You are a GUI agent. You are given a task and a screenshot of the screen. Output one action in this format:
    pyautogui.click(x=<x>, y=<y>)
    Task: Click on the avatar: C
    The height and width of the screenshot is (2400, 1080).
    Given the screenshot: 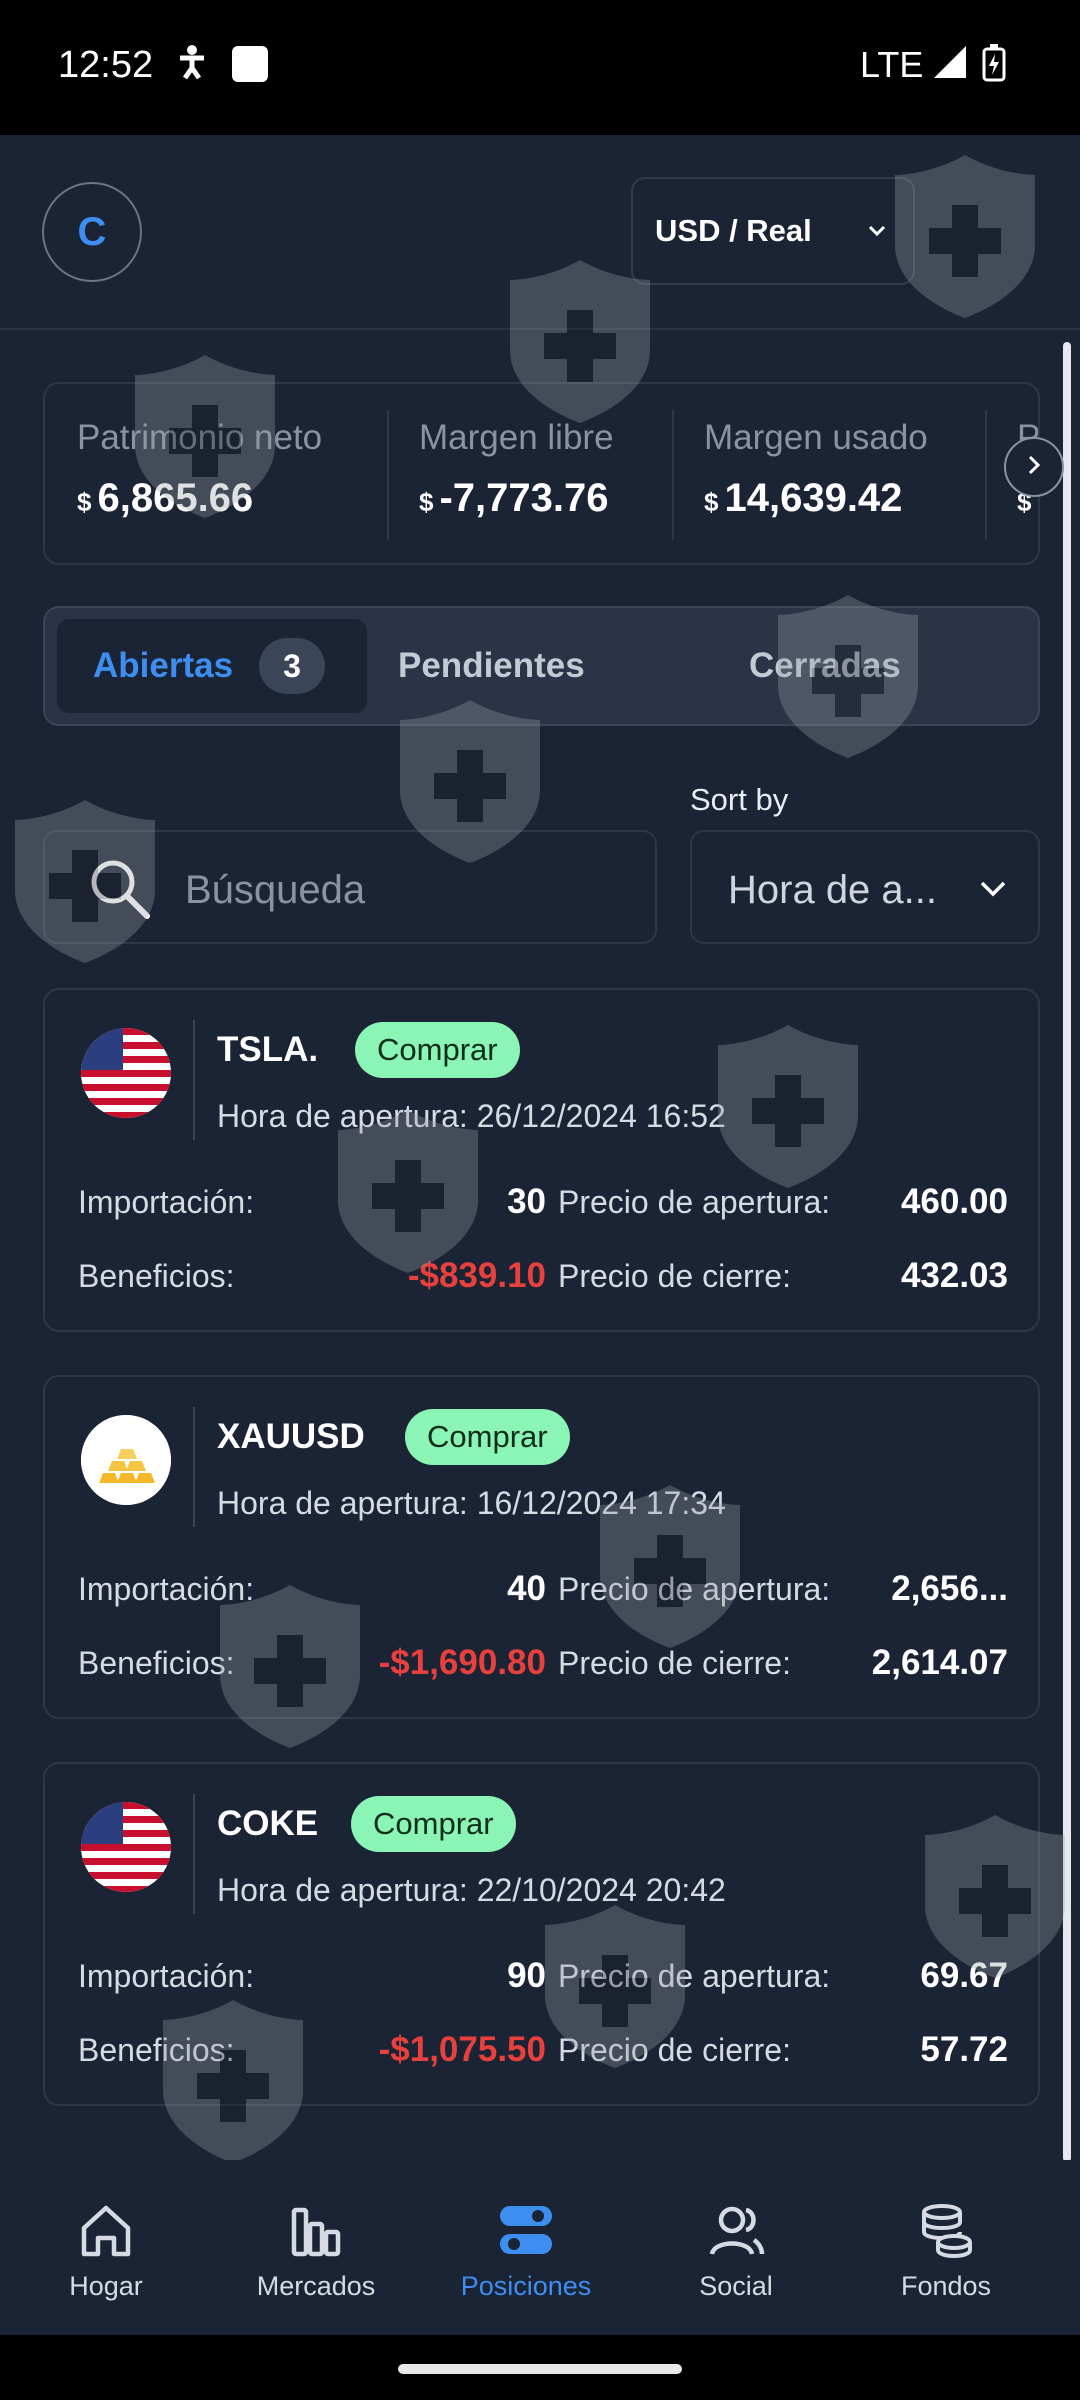 What is the action you would take?
    pyautogui.click(x=92, y=232)
    